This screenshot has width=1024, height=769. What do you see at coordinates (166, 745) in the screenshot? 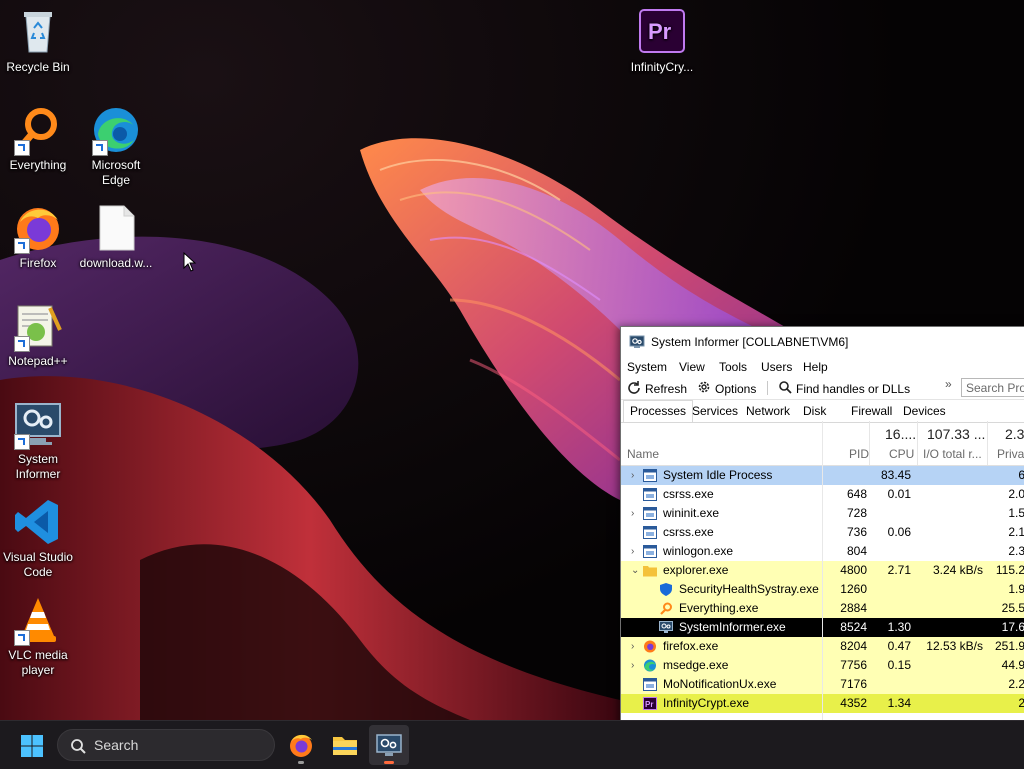
I see `taskbar-search-box: Search` at bounding box center [166, 745].